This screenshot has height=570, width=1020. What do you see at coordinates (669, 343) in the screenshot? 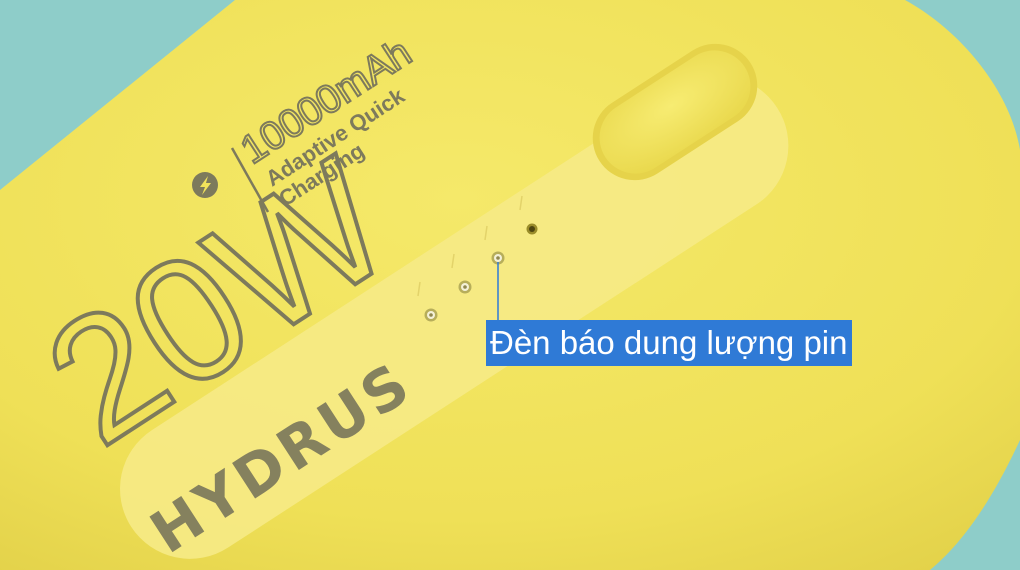
I see `led-indicator-callout: Đèn báo dung lượng pin` at bounding box center [669, 343].